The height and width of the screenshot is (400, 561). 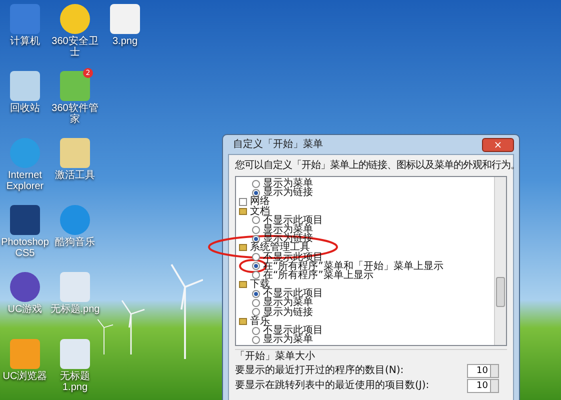 I want to click on category-label: 网络, so click(x=260, y=202).